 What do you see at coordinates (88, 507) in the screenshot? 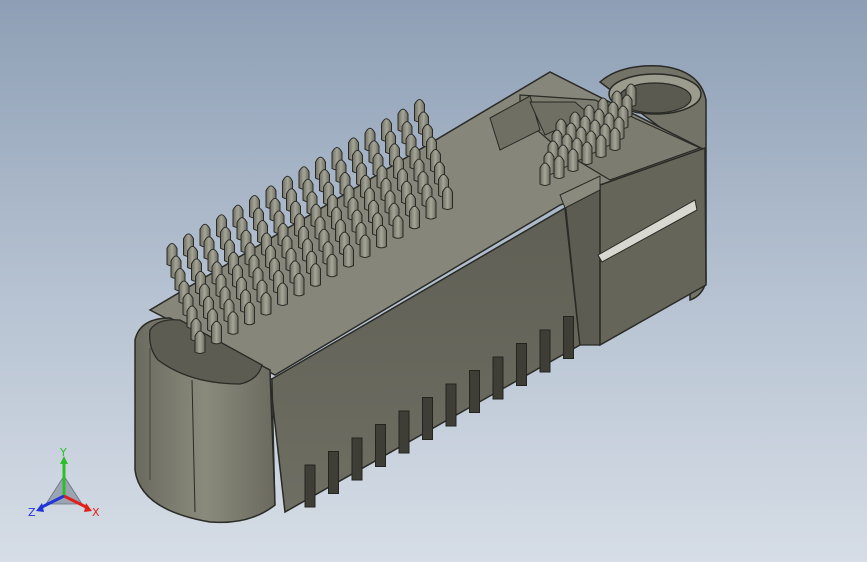
I see `x-arrow-icon` at bounding box center [88, 507].